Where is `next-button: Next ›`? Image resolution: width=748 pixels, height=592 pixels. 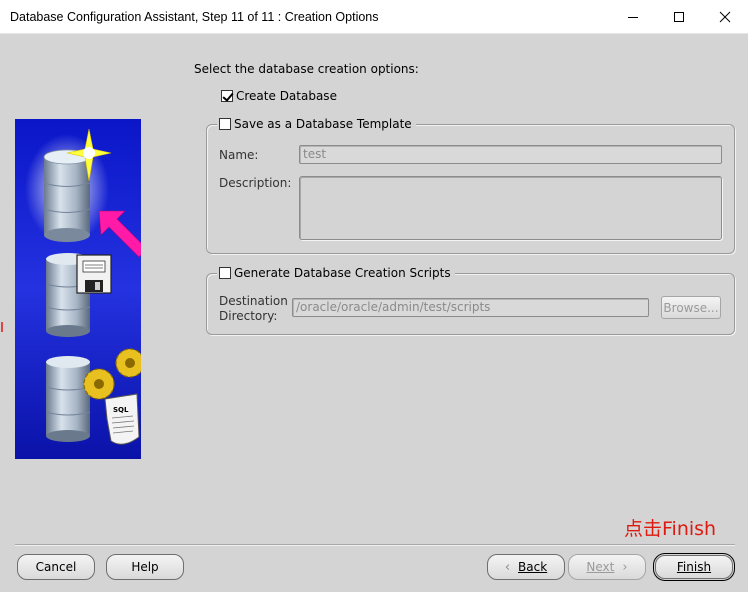 next-button: Next › is located at coordinates (607, 567).